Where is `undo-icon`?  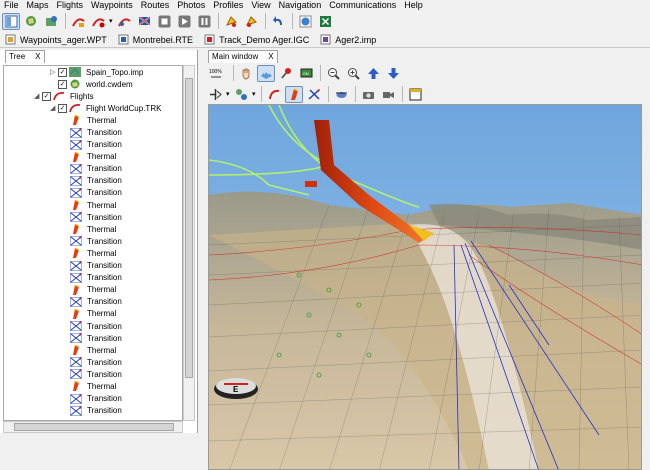
undo-icon is located at coordinates (278, 21).